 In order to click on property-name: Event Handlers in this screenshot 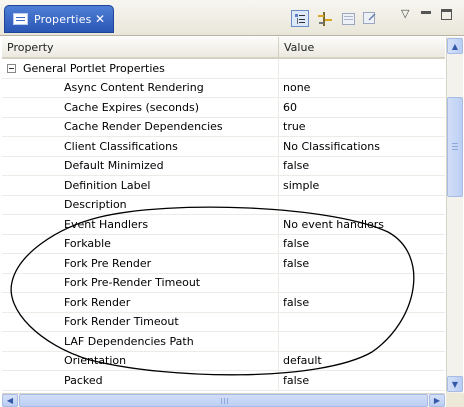, I will do `click(140, 224)`.